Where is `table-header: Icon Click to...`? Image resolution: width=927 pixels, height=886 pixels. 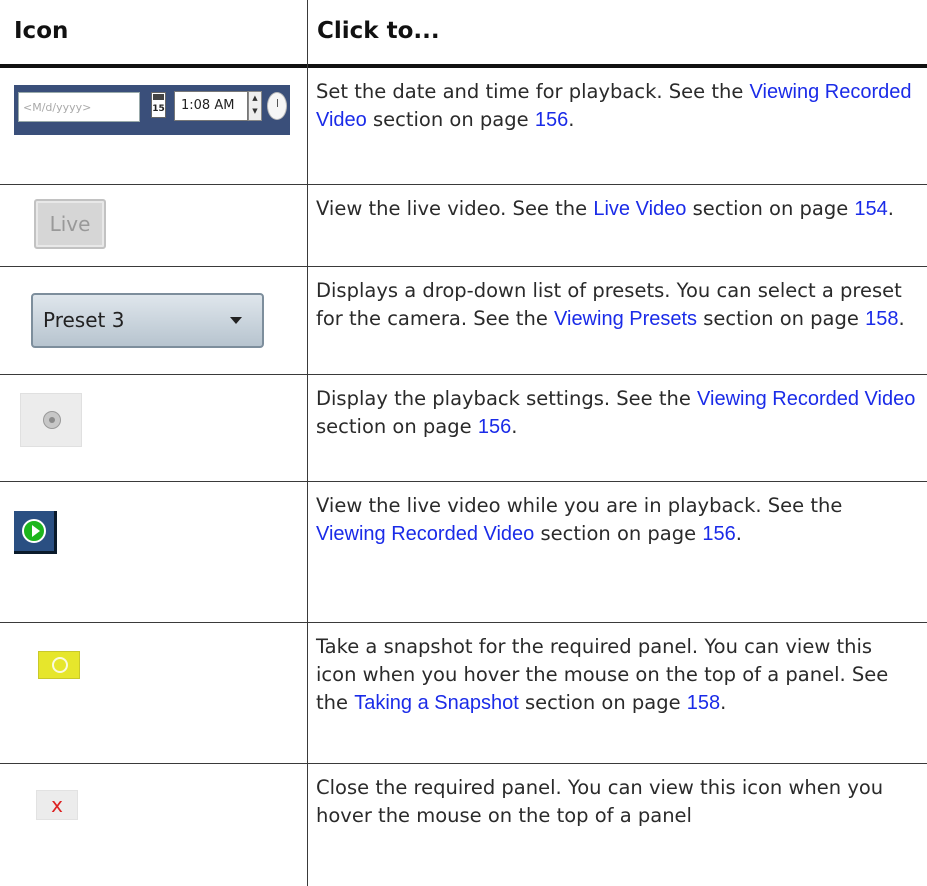 table-header: Icon Click to... is located at coordinates (463, 33).